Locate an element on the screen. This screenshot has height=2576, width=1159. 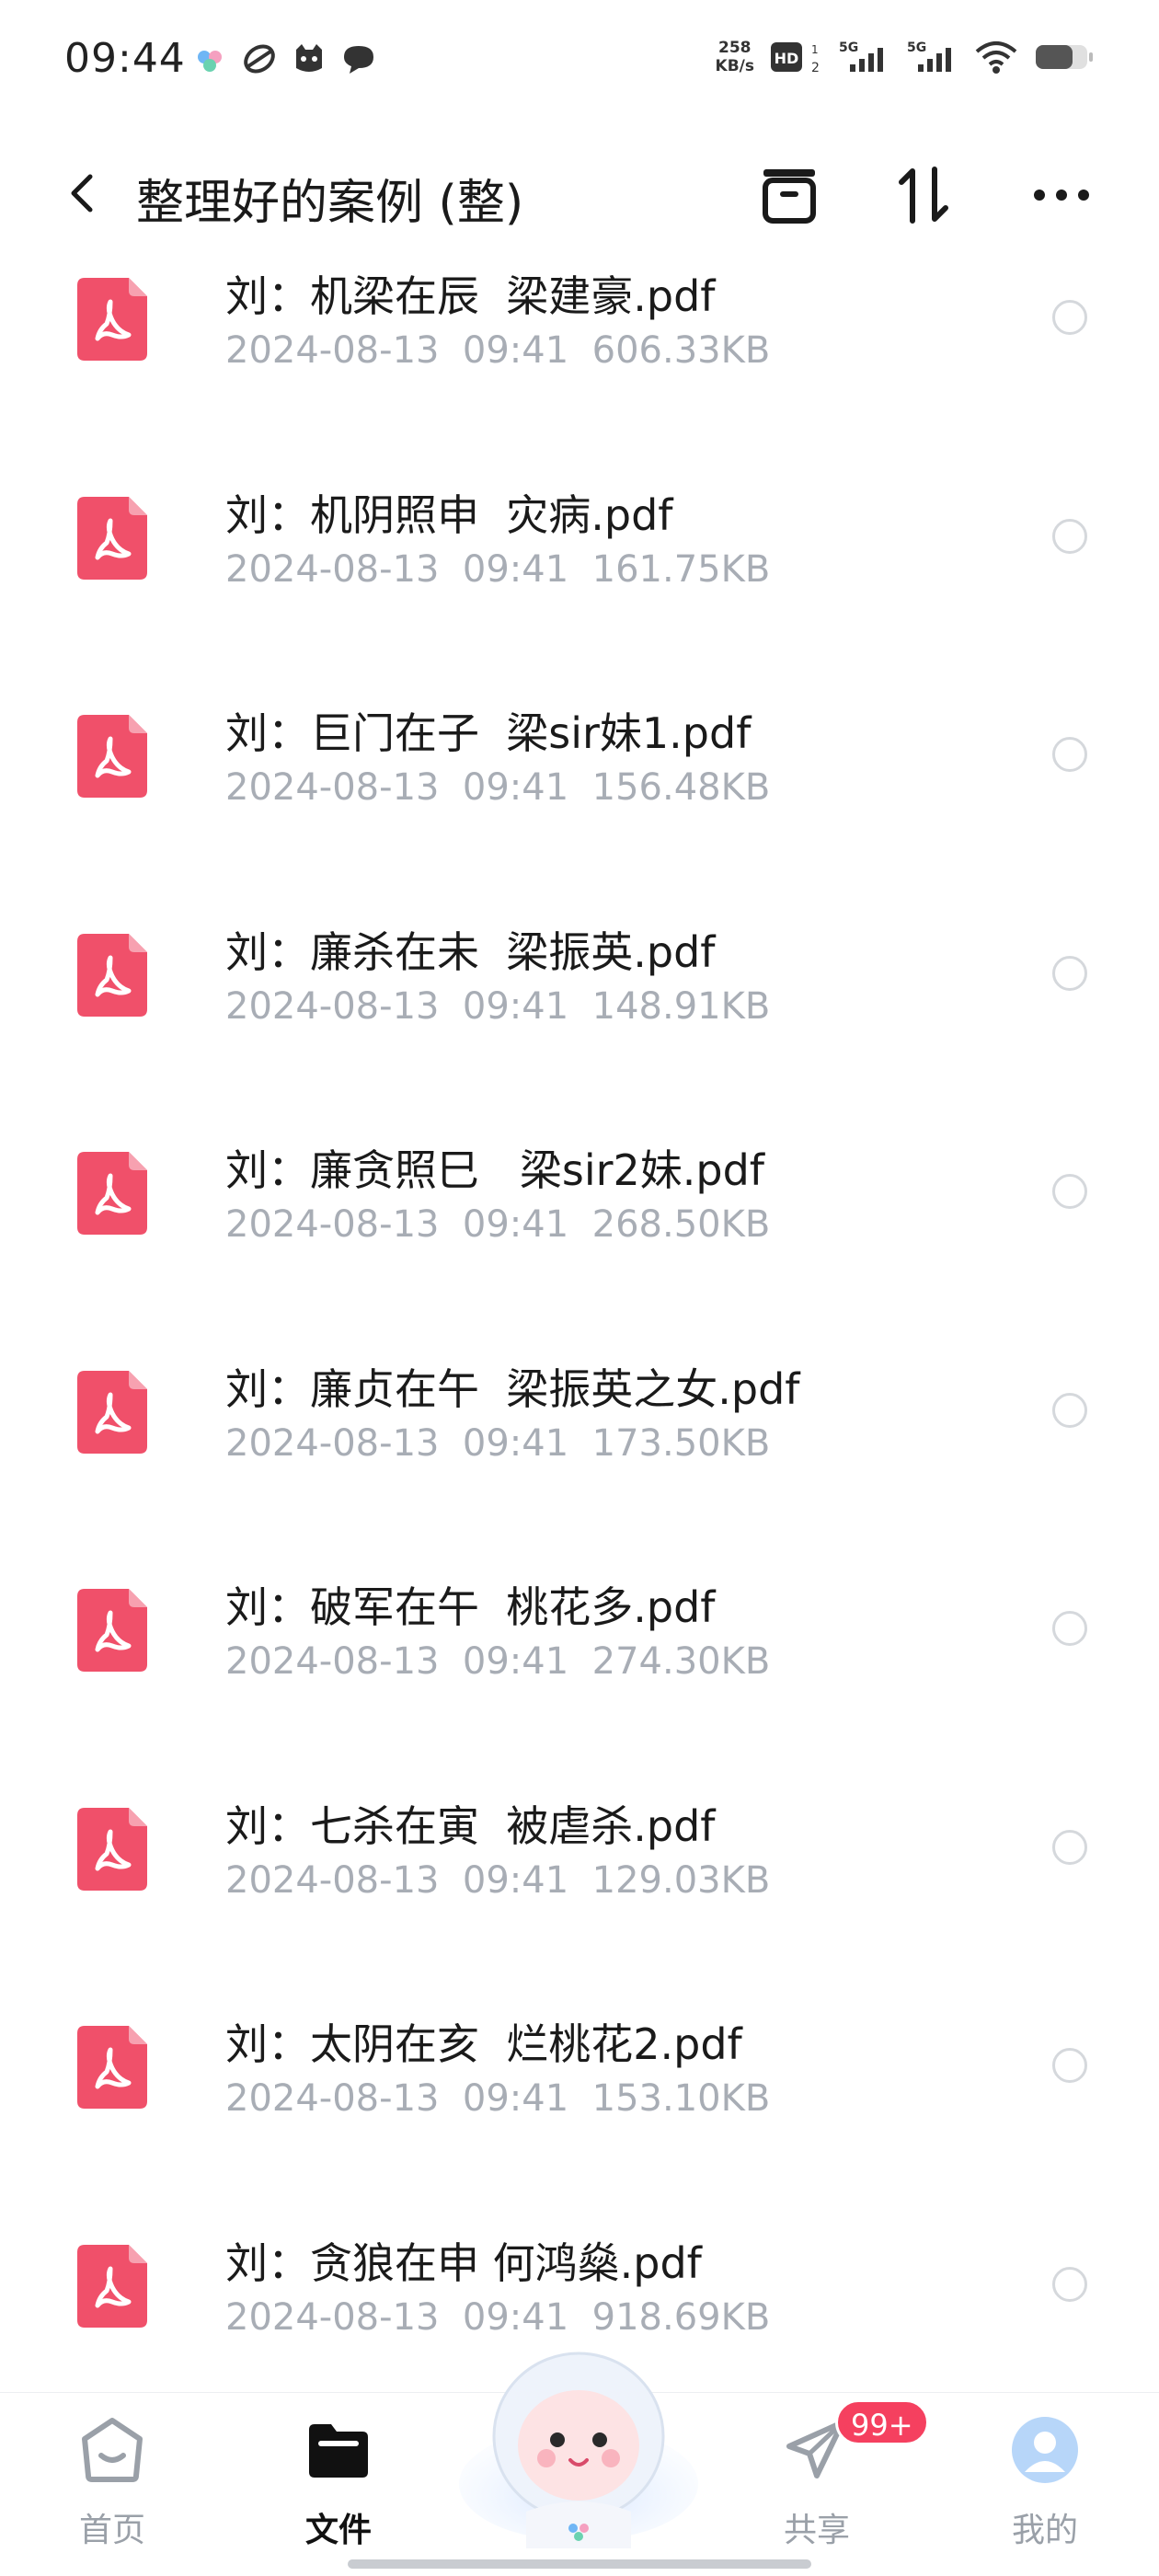
file-meta: 2024-08-13 09:41 173.50KB is located at coordinates (497, 1443).